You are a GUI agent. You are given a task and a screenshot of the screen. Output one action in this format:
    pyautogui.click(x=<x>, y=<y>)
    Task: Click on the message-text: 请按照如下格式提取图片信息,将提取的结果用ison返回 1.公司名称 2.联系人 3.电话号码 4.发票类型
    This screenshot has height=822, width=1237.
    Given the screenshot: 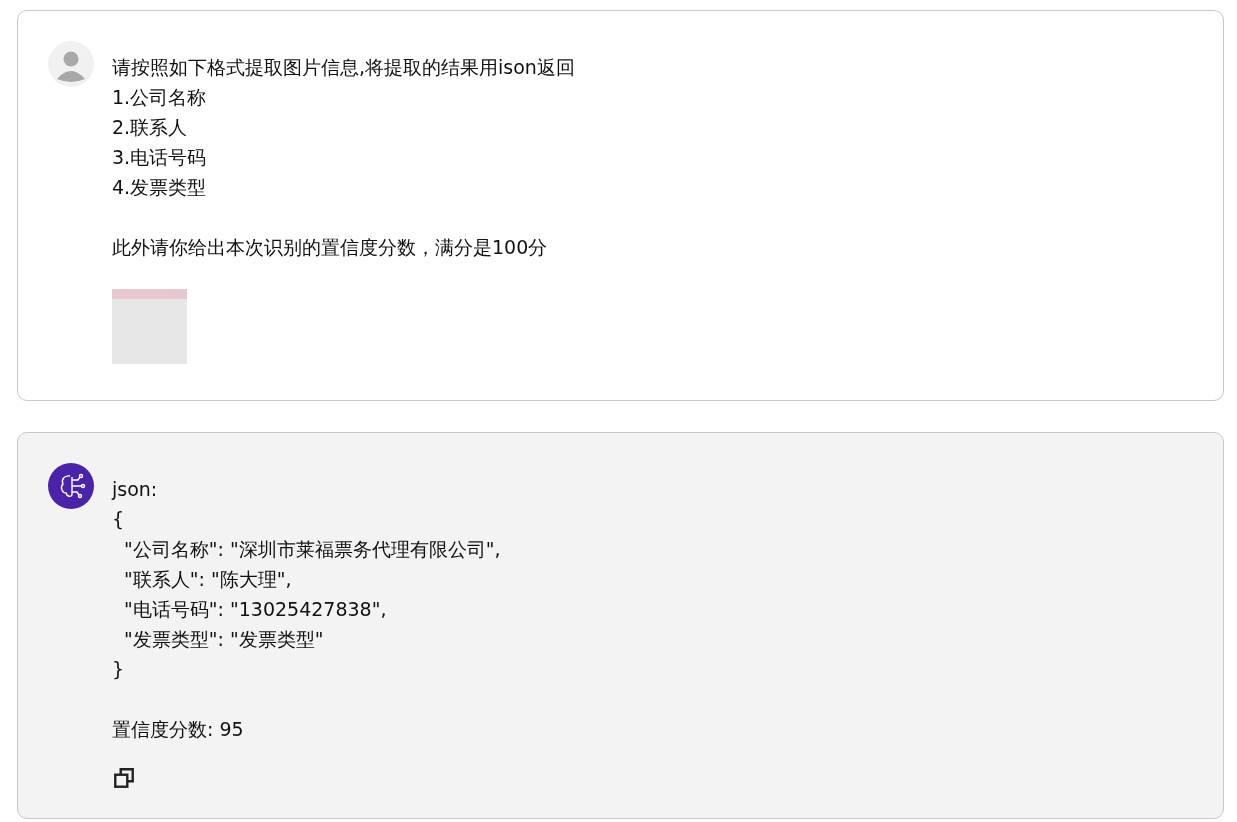 What is the action you would take?
    pyautogui.click(x=343, y=127)
    